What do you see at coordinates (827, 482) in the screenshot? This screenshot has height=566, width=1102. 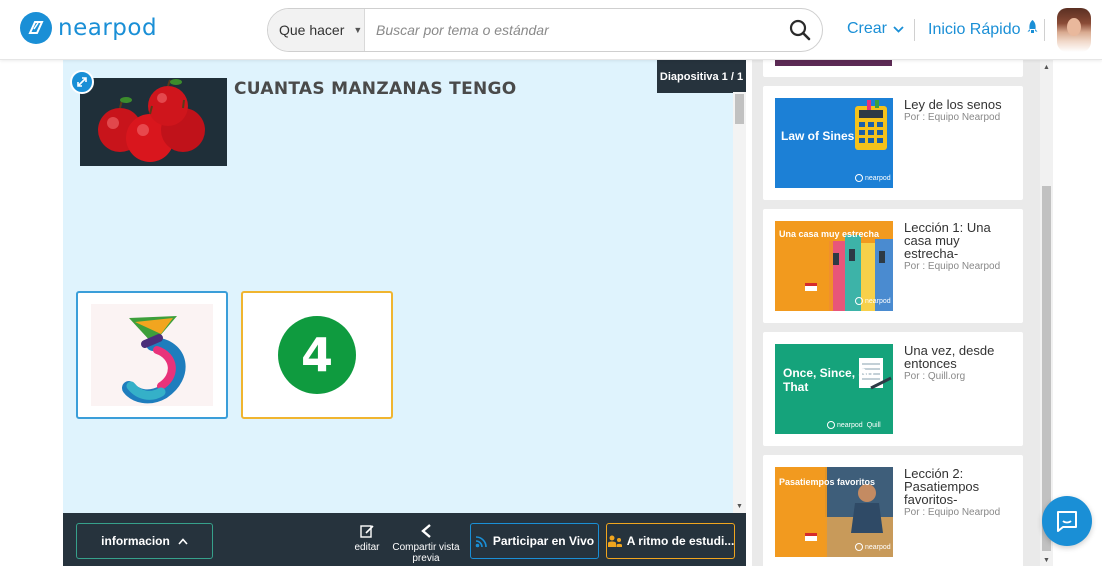 I see `lesson-thumbnail-text: Pasatiempos favoritos` at bounding box center [827, 482].